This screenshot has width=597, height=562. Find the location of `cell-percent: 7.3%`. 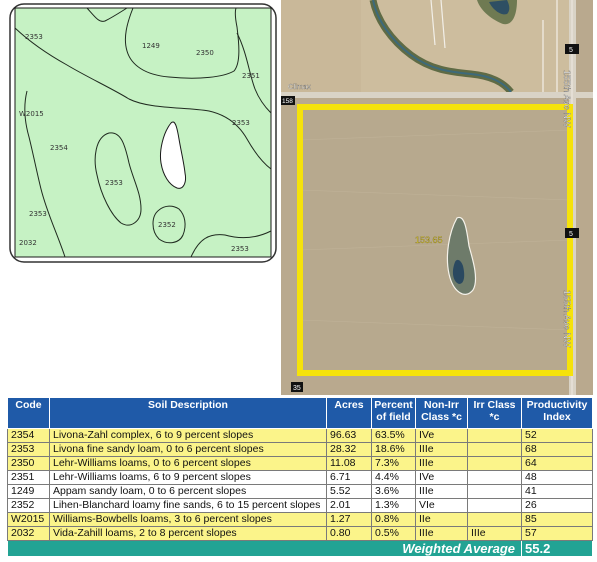

cell-percent: 7.3% is located at coordinates (393, 463).